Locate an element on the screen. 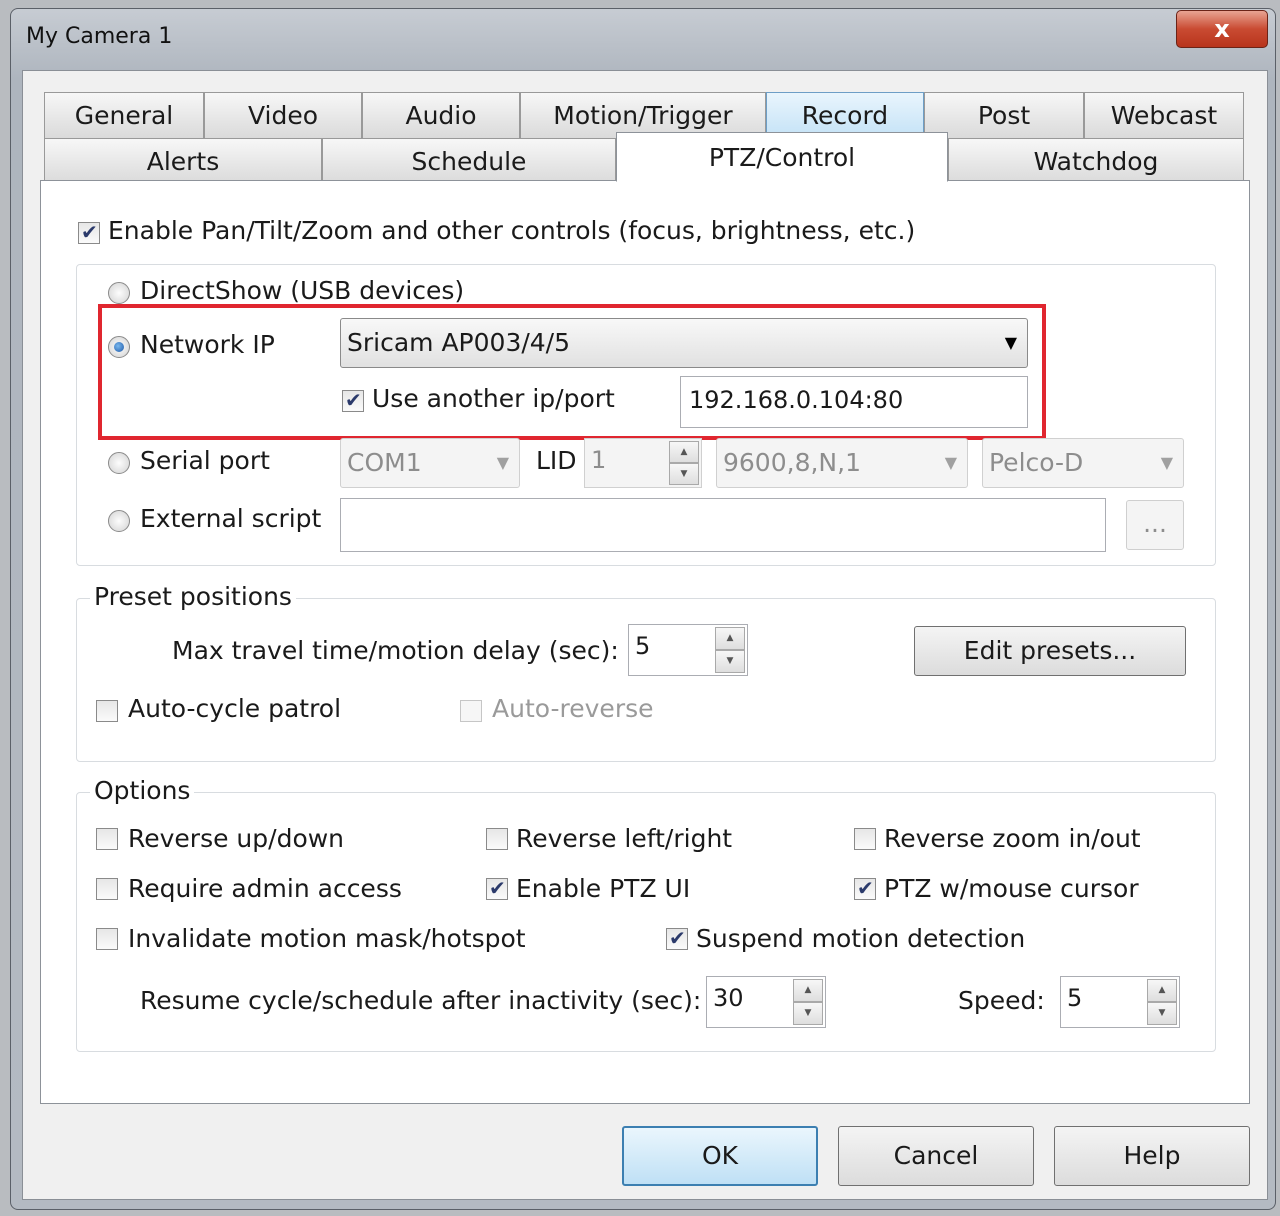  options-legend: Options is located at coordinates (142, 790).